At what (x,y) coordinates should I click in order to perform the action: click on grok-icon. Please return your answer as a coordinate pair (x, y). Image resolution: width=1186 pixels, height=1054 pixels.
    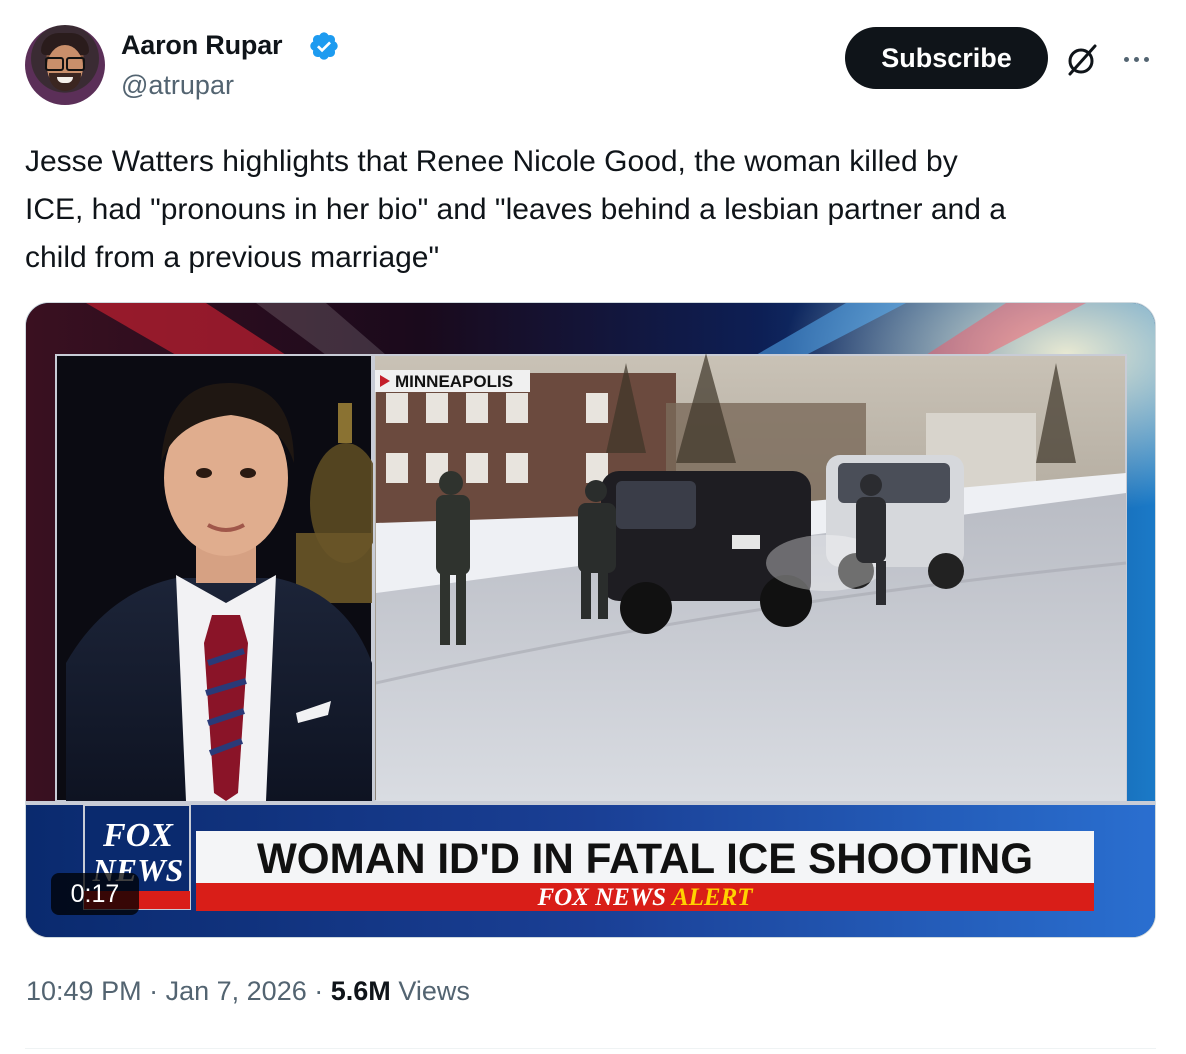
    Looking at the image, I should click on (1082, 60).